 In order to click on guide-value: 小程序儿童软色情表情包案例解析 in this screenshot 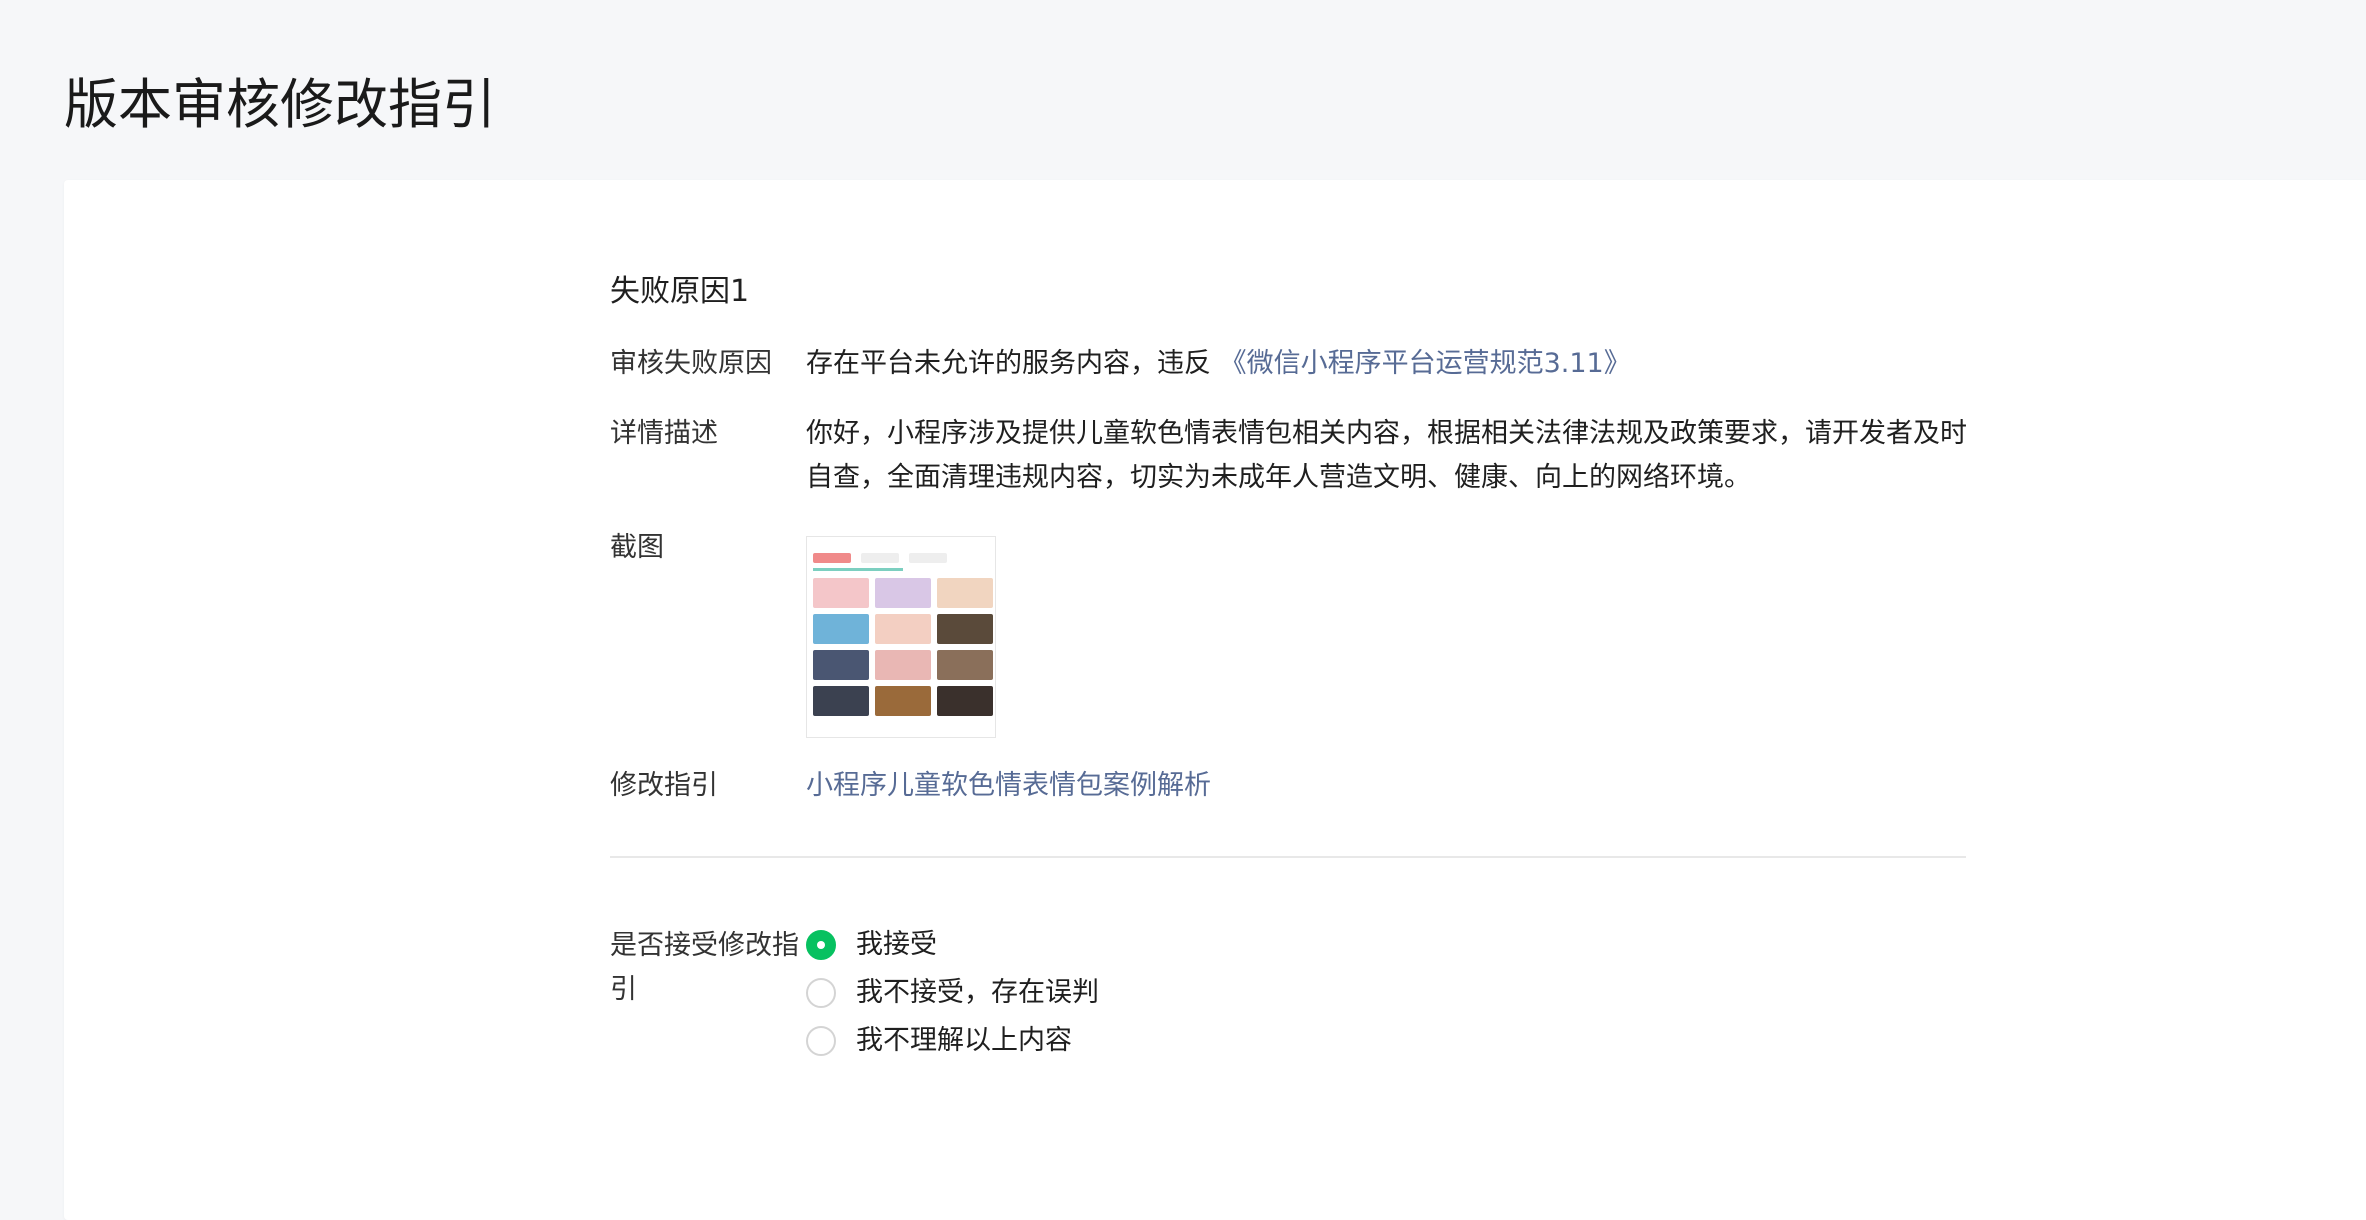, I will do `click(1388, 786)`.